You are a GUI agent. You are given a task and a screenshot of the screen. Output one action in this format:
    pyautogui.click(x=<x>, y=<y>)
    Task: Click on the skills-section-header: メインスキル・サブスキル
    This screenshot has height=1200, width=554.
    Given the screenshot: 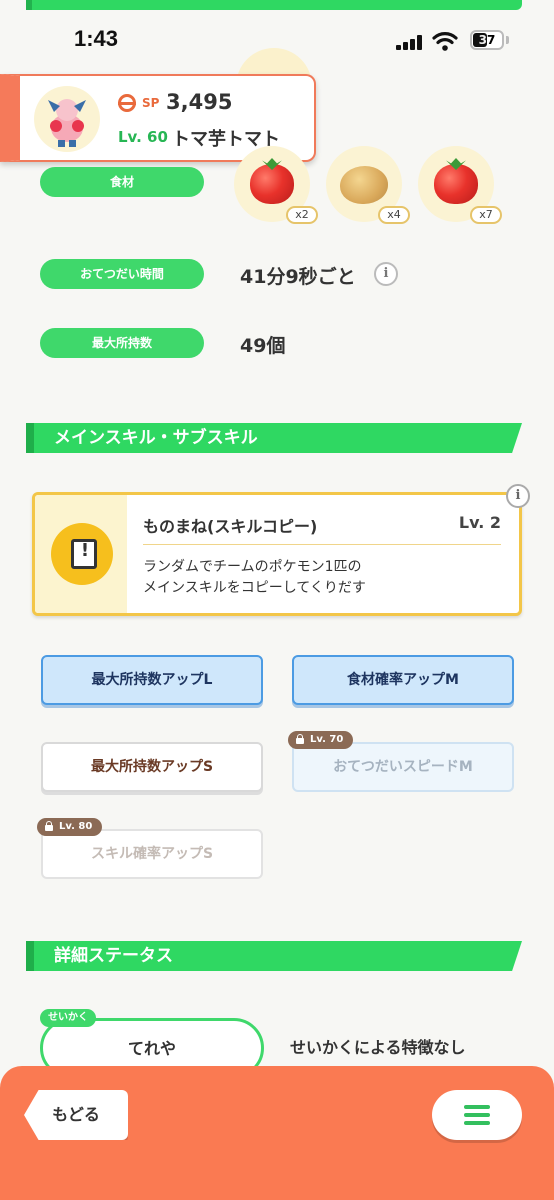 What is the action you would take?
    pyautogui.click(x=274, y=438)
    